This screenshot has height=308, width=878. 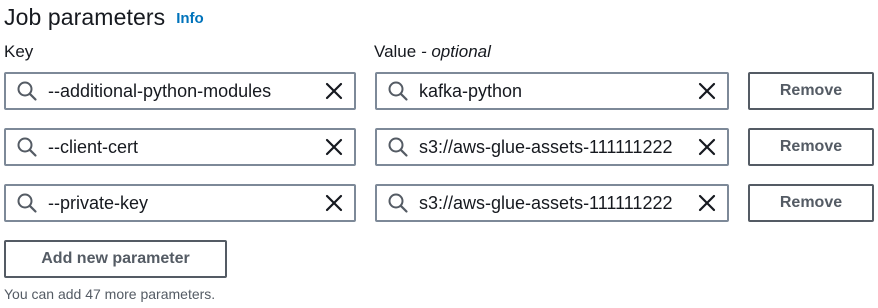 I want to click on parameter-limit-hint: You can add 47 more parameters., so click(x=110, y=294).